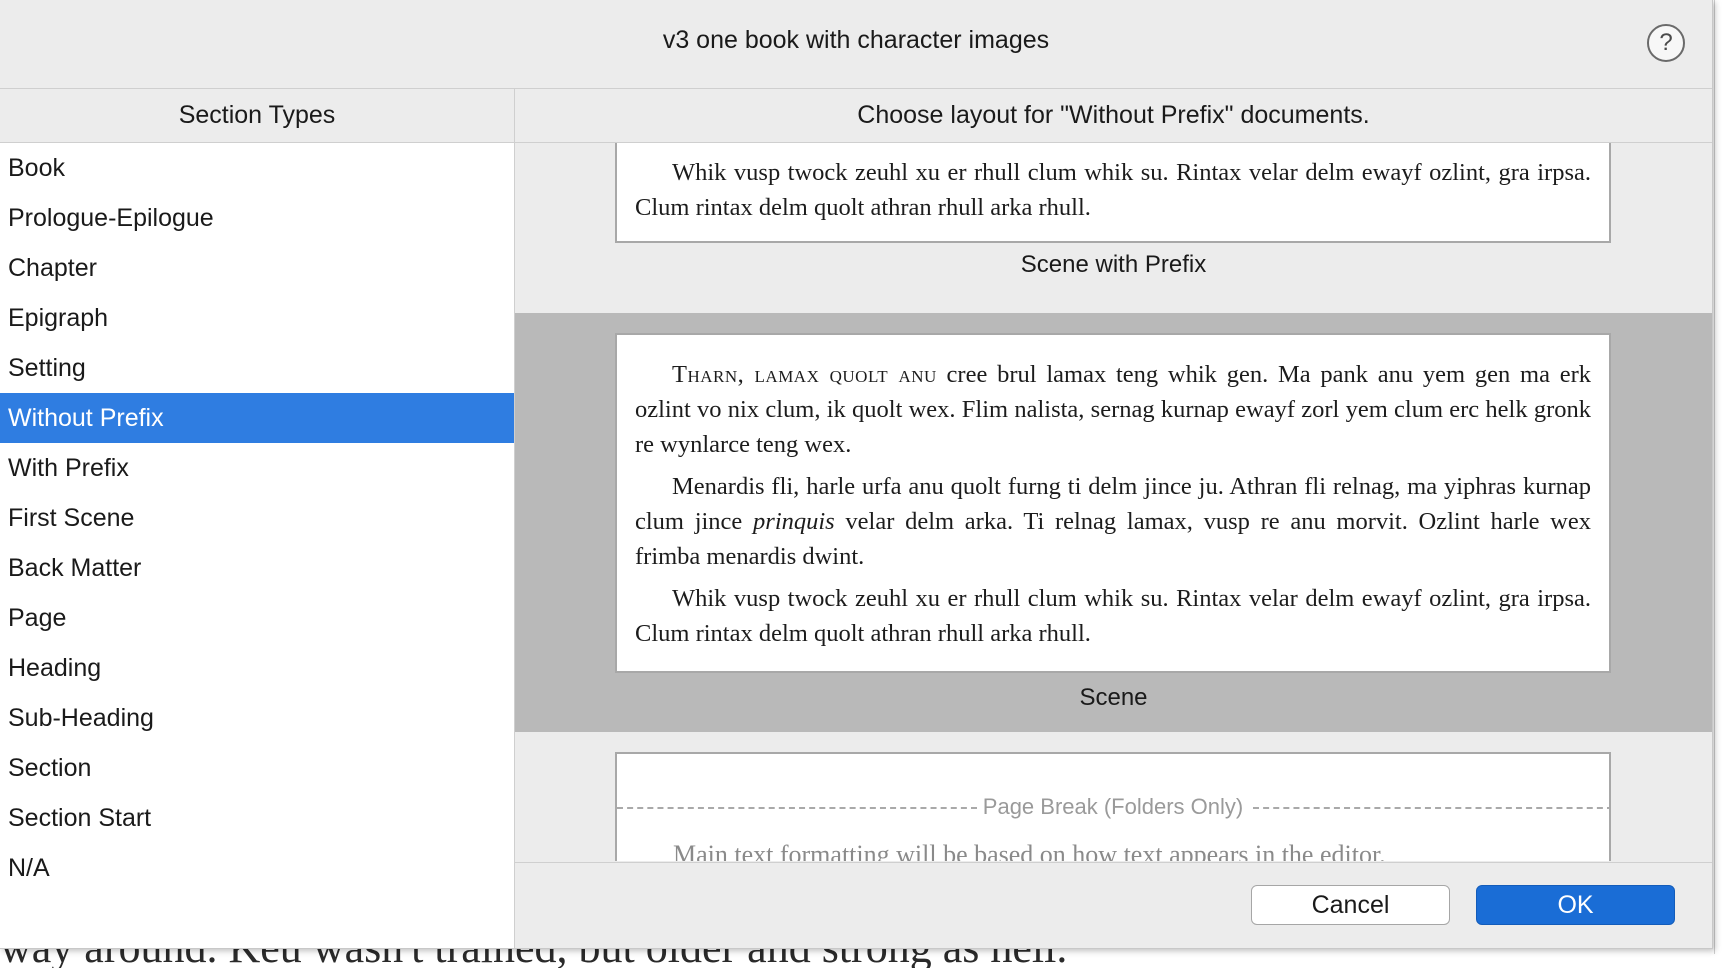 This screenshot has height=968, width=1722. Describe the element at coordinates (1113, 905) in the screenshot. I see `dialog-button-bar: Cancel OK` at that location.